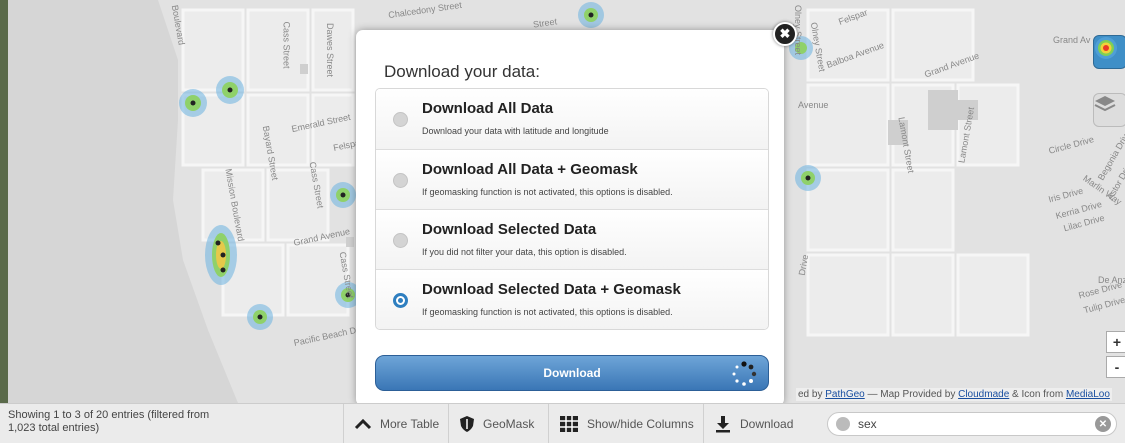 This screenshot has height=443, width=1125. What do you see at coordinates (1106, 48) in the screenshot?
I see `heatmap-icon` at bounding box center [1106, 48].